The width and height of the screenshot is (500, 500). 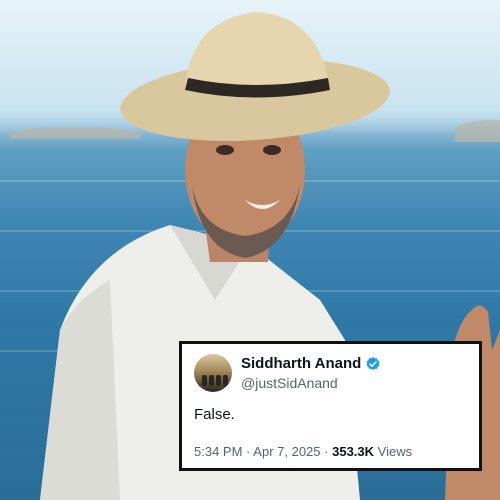 I want to click on tweet-text: False., so click(x=214, y=414).